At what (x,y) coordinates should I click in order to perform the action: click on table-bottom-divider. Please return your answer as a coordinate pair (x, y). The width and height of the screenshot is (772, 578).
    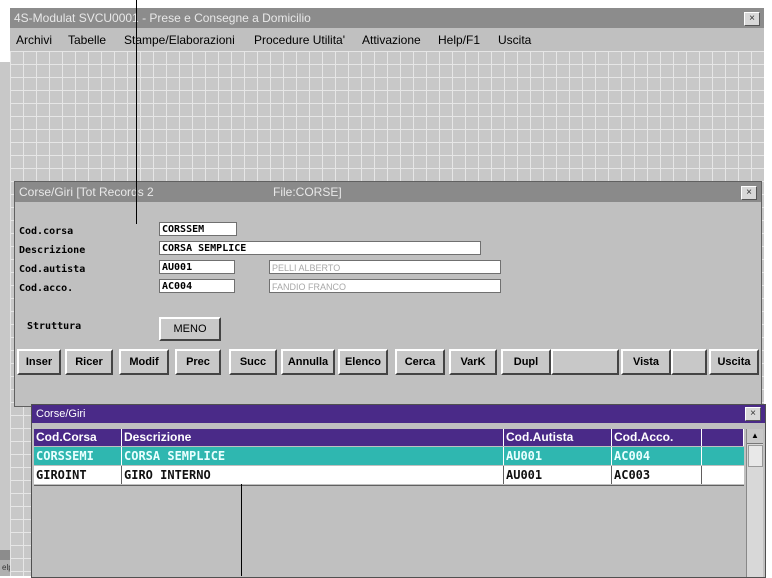
    Looking at the image, I should click on (389, 485).